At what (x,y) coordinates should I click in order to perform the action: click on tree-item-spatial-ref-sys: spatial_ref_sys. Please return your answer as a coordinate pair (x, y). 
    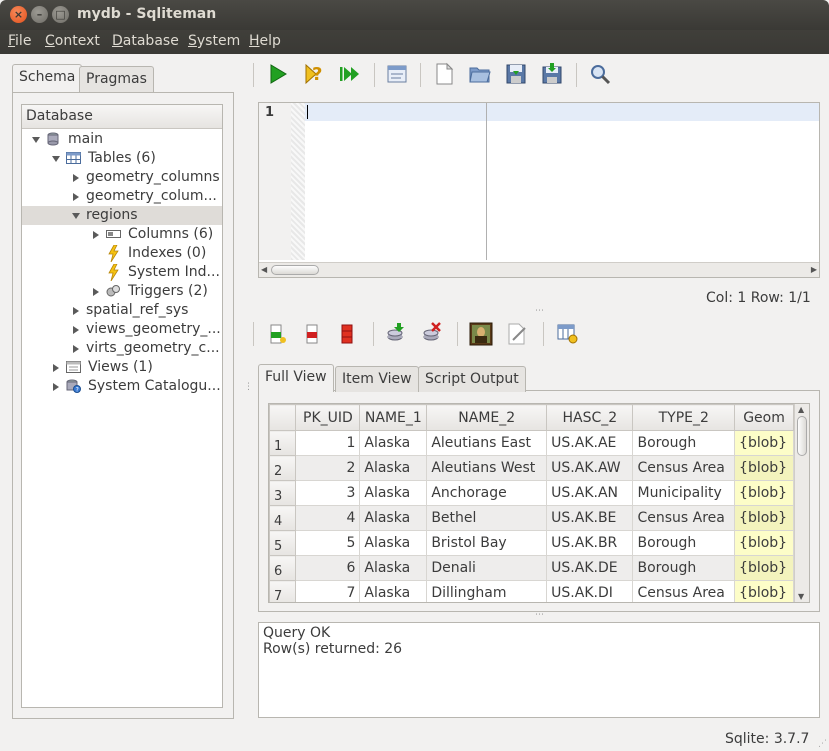
    Looking at the image, I should click on (122, 310).